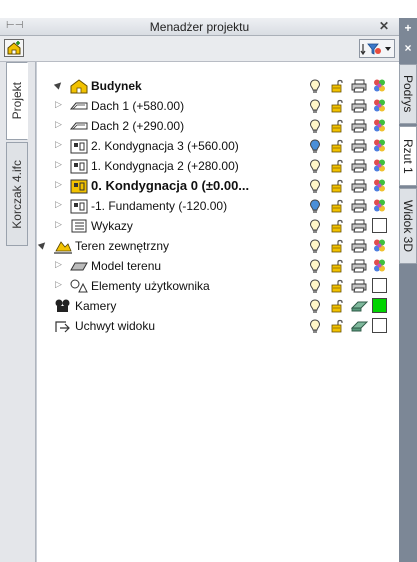  Describe the element at coordinates (218, 206) in the screenshot. I see `tree-row: ▷ -1. Fundamenty (-120.00)` at that location.